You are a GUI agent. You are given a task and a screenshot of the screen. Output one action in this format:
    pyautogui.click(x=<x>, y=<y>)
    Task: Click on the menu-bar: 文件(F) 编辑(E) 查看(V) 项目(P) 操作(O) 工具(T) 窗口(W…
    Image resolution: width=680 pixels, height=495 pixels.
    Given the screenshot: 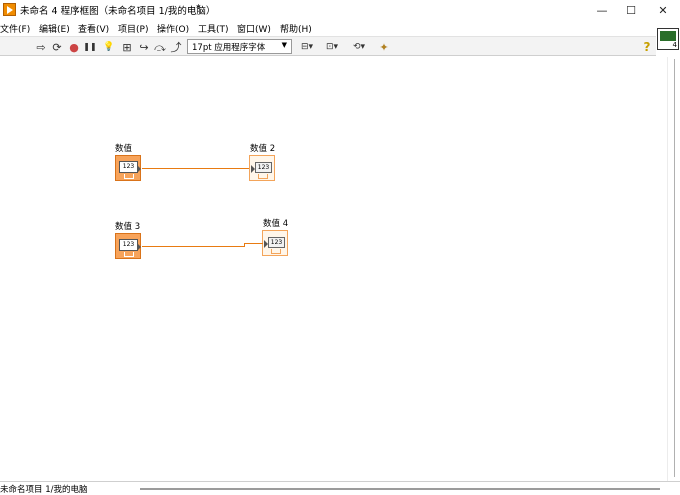 What is the action you would take?
    pyautogui.click(x=340, y=28)
    